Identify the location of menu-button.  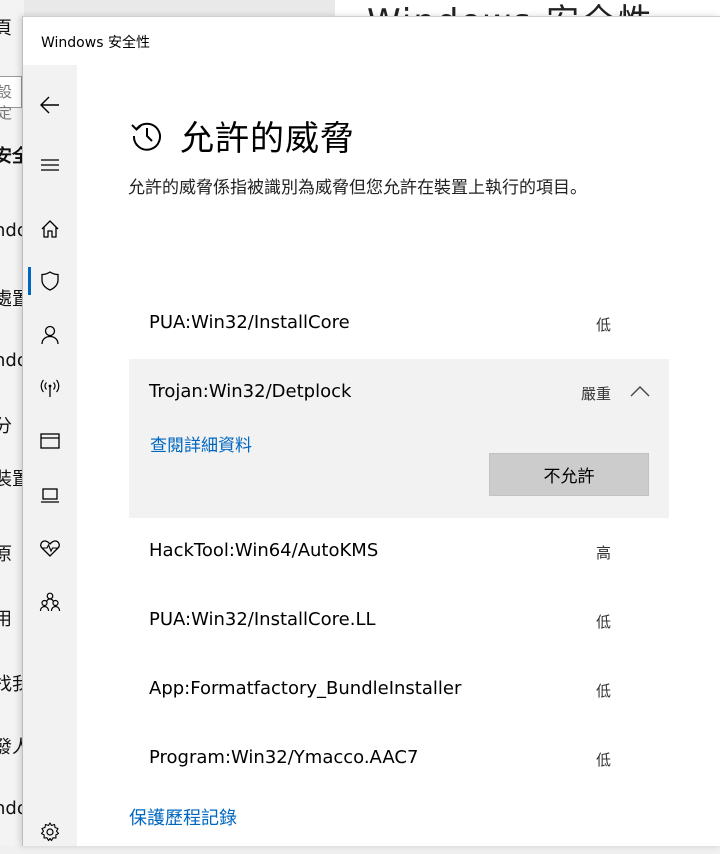
(50, 165).